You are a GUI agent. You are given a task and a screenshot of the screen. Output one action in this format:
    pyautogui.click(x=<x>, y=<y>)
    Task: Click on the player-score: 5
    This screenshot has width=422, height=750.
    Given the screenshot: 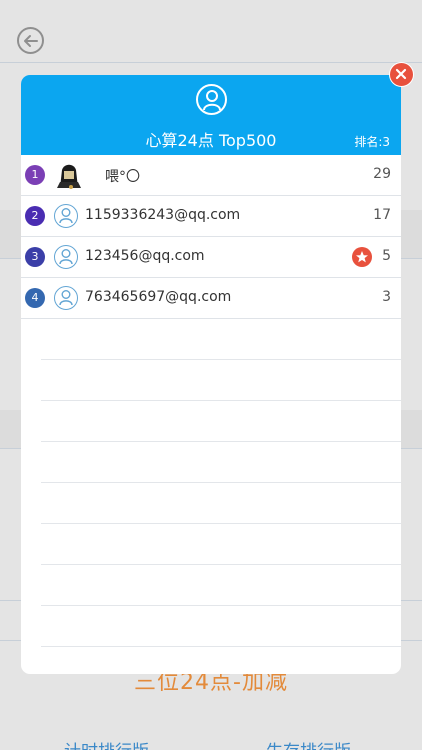 What is the action you would take?
    pyautogui.click(x=386, y=256)
    